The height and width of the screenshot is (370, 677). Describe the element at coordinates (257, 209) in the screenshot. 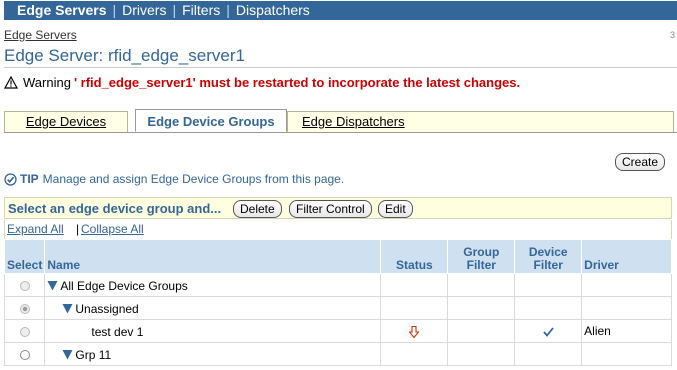

I see `delete-button: Delete` at that location.